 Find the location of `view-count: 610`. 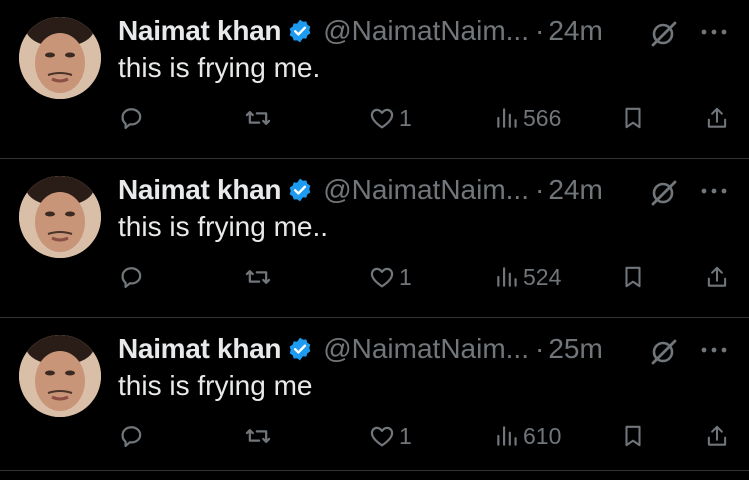

view-count: 610 is located at coordinates (542, 435).